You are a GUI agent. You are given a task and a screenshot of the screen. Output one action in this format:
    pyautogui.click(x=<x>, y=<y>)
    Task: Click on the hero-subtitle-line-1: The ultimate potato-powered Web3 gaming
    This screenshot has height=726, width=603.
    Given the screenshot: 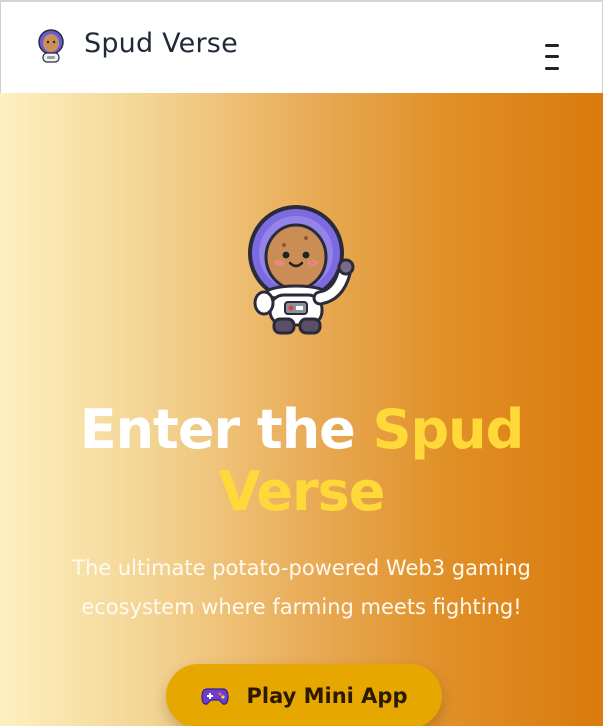 What is the action you would take?
    pyautogui.click(x=301, y=568)
    